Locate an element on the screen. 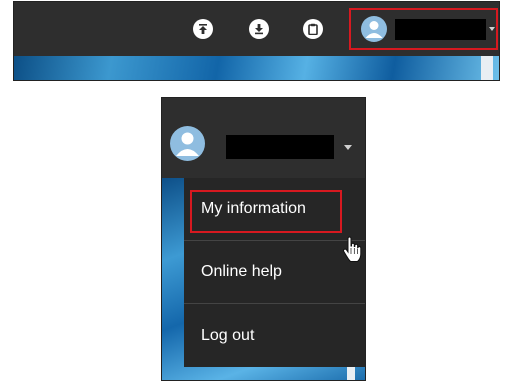  menu-item-label: Online help is located at coordinates (241, 271).